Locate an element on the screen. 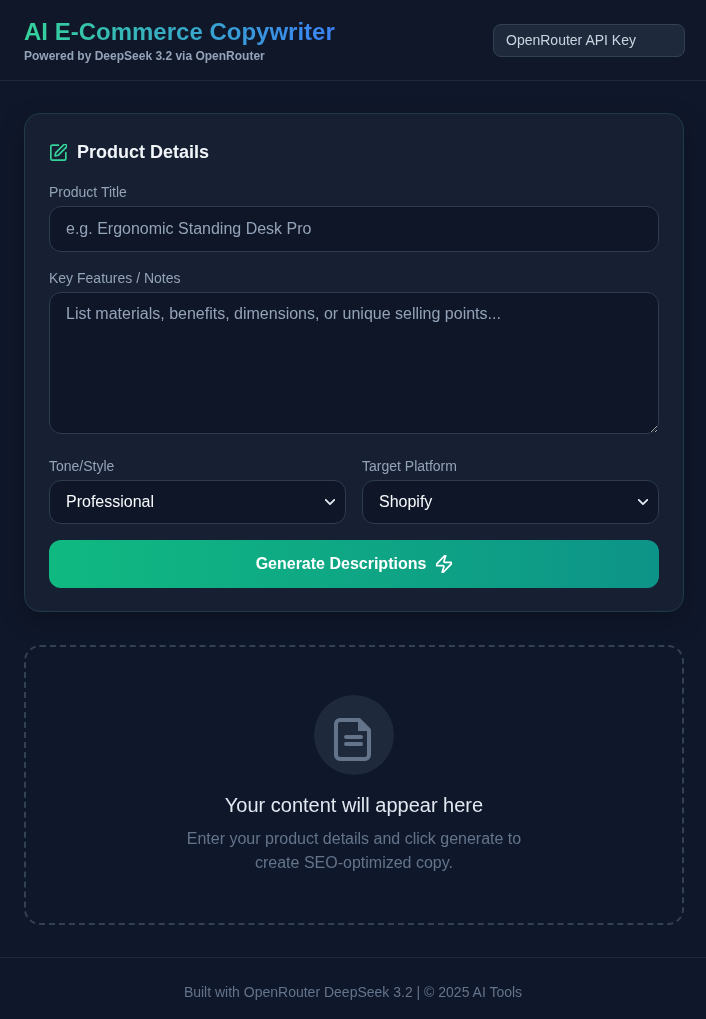  select-dropdown: Shopify is located at coordinates (510, 502).